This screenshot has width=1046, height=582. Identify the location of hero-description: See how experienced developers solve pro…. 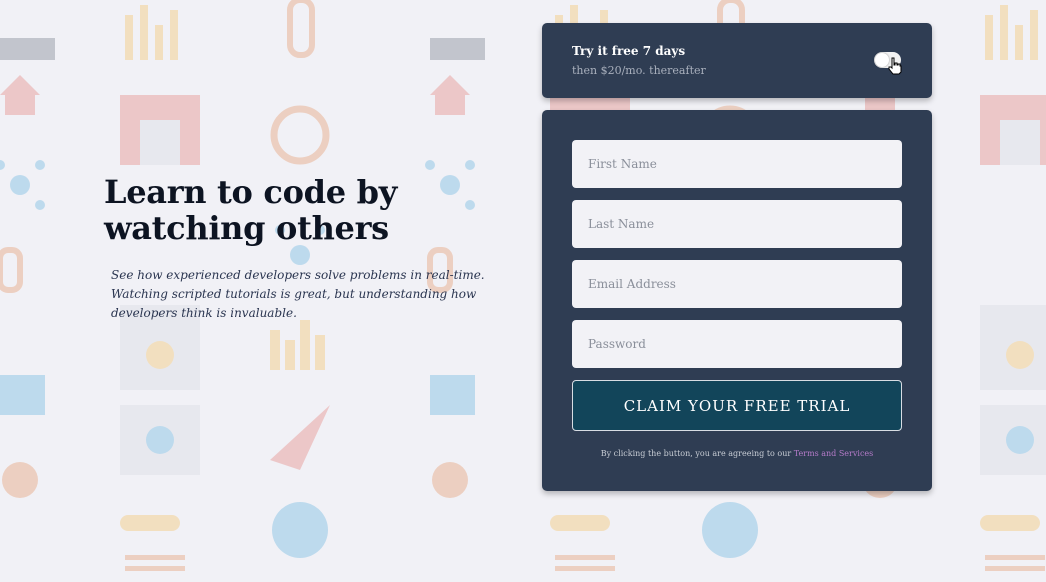
(298, 294).